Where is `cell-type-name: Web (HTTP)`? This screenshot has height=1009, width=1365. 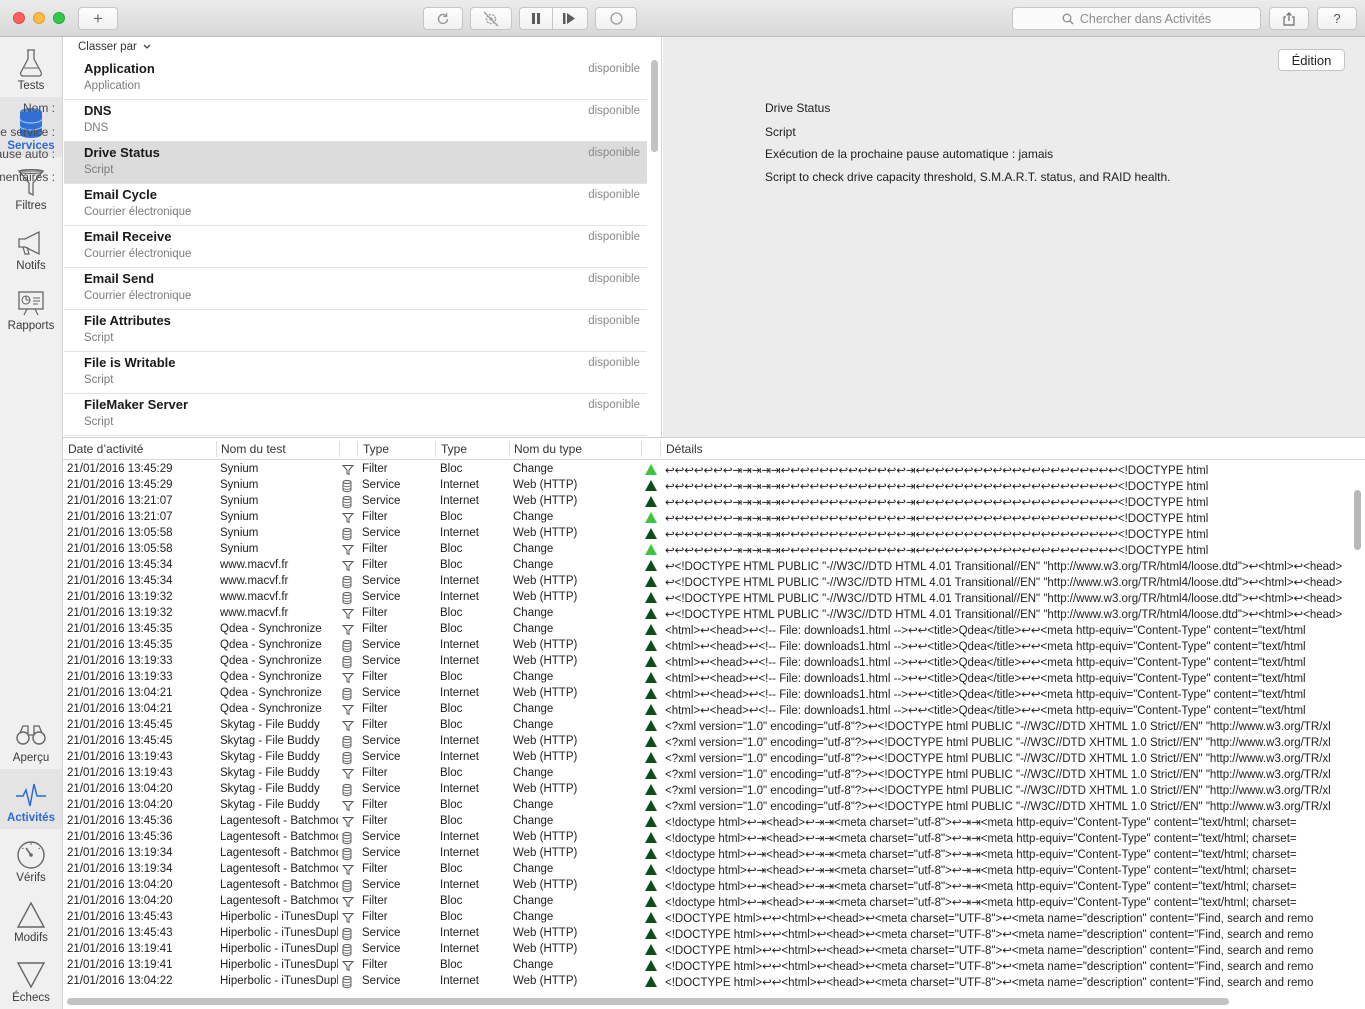
cell-type-name: Web (HTTP) is located at coordinates (545, 885).